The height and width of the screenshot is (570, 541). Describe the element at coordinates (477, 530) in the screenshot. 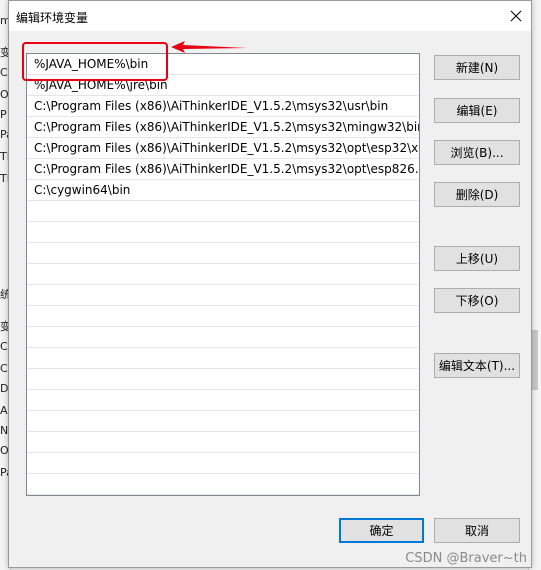

I see `cancel-button: 取消` at that location.